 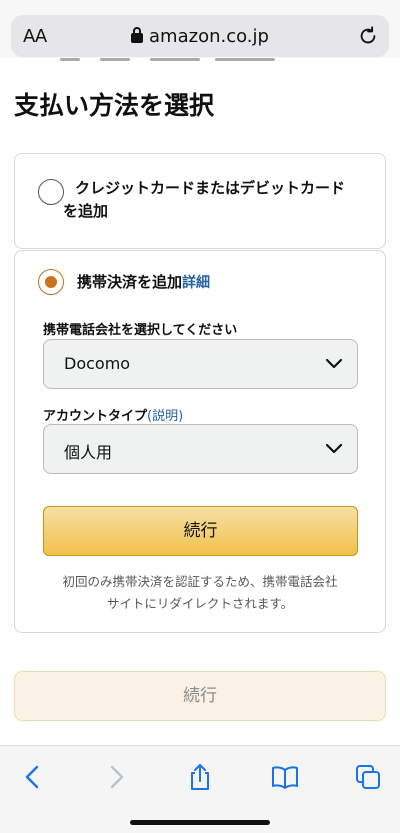 I want to click on mobile-option-label: 携帯決済を追加詳細, so click(x=143, y=282).